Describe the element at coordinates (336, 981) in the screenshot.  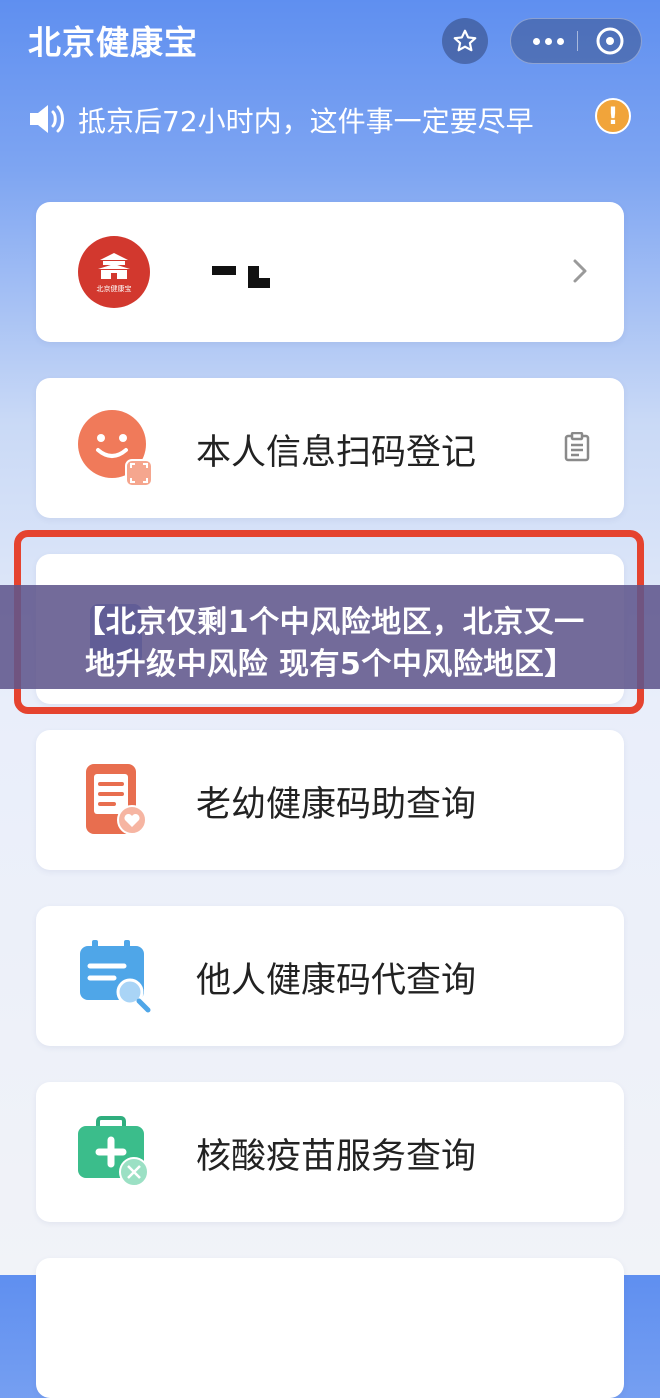
I see `service-label: 他人健康码代查询` at that location.